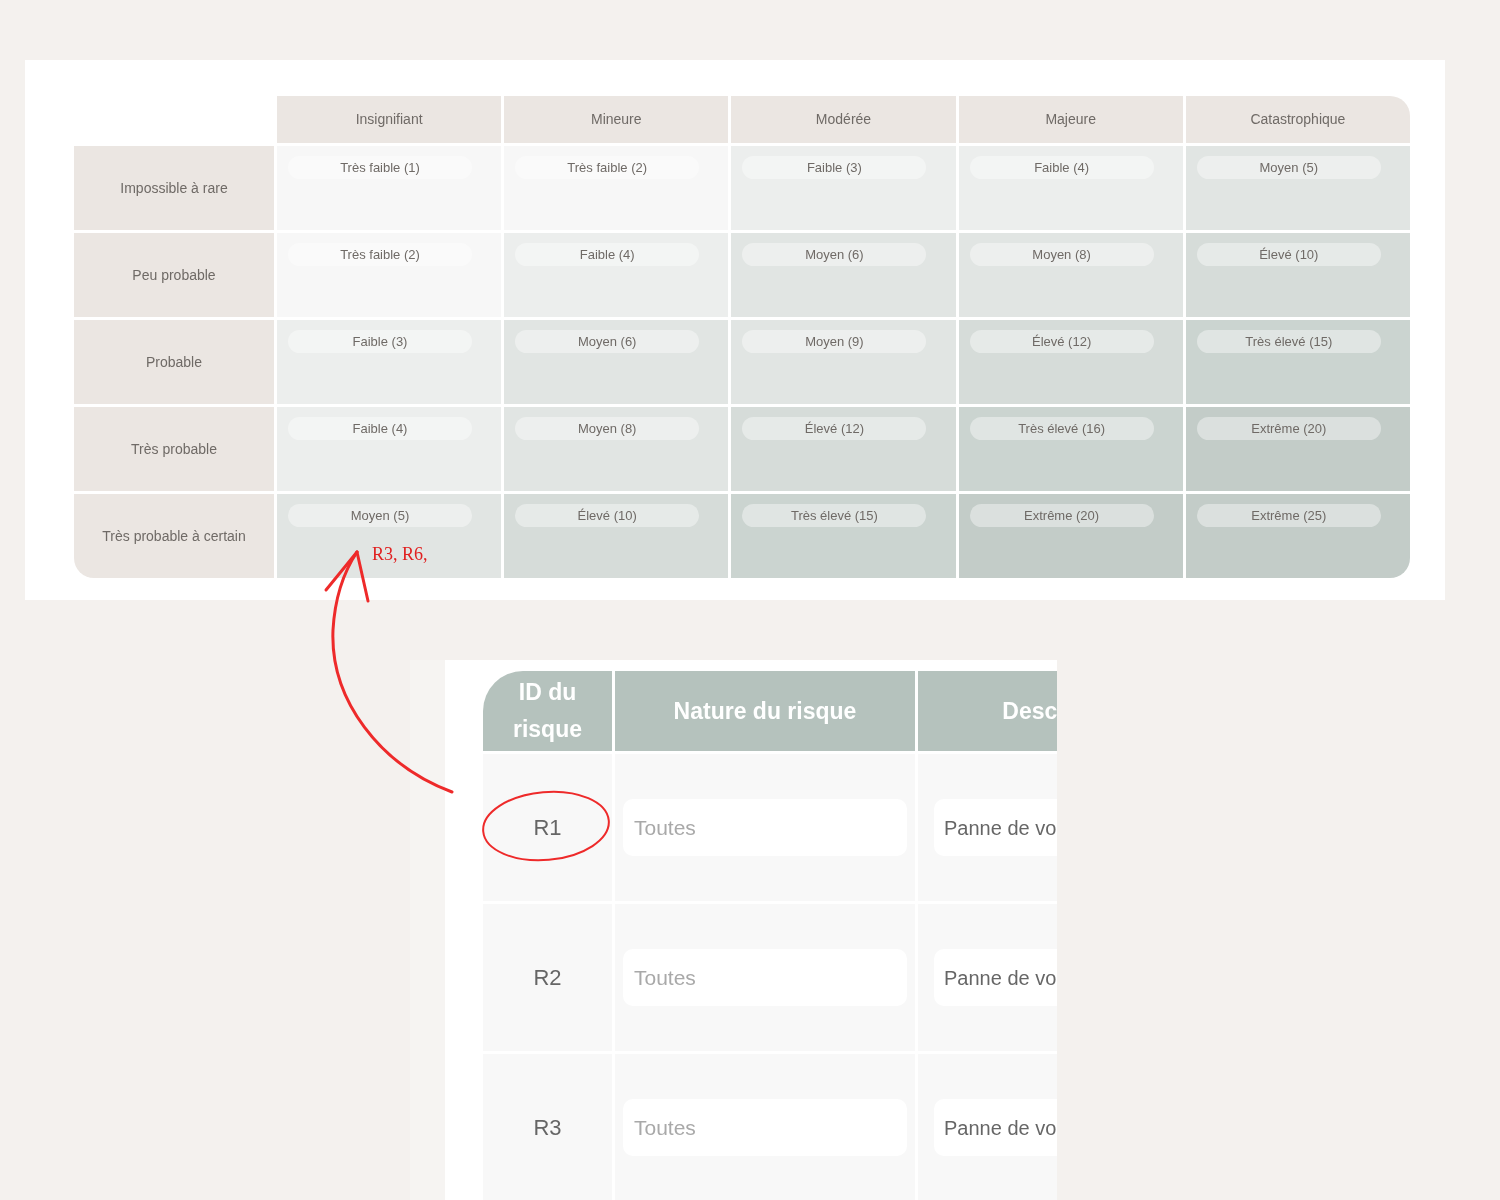 The height and width of the screenshot is (1200, 1500). What do you see at coordinates (389, 119) in the screenshot?
I see `column-header: Insignifiant` at bounding box center [389, 119].